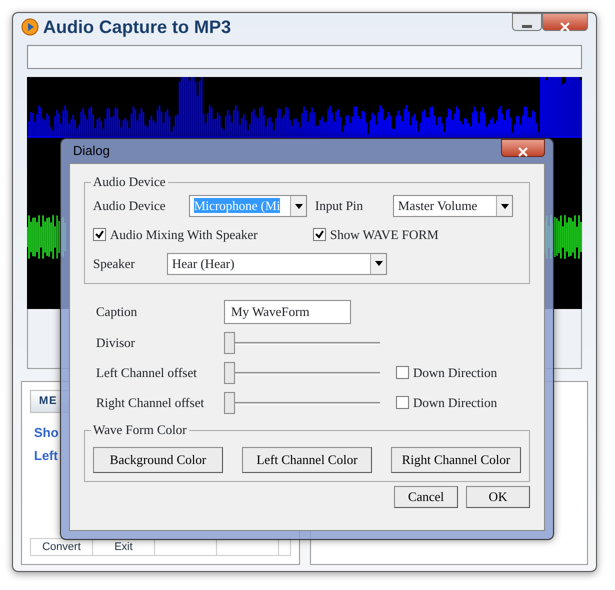  I want to click on cancel-button: Cancel, so click(426, 497).